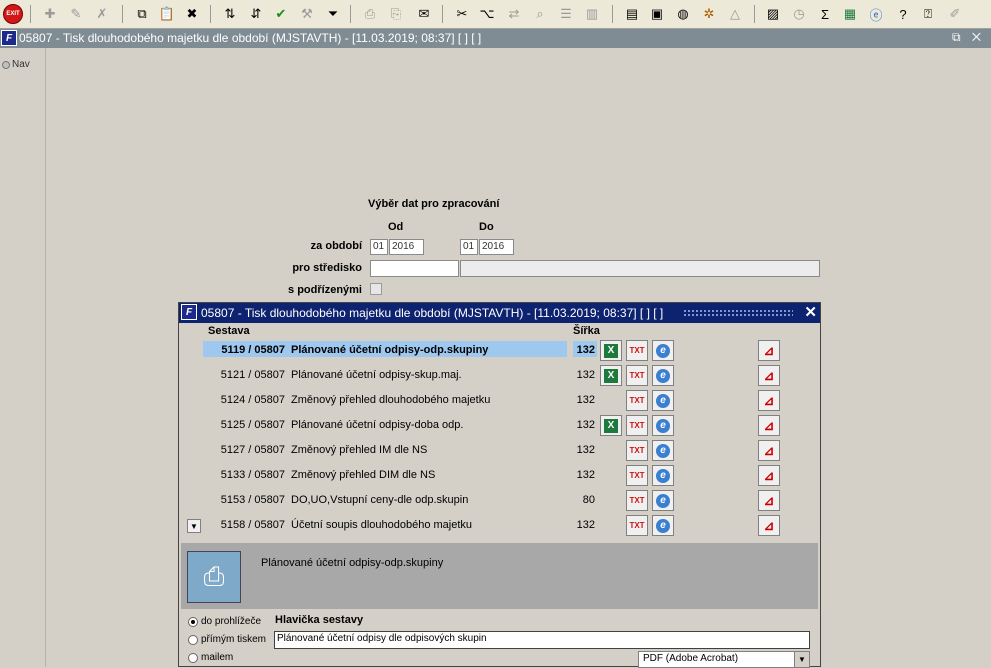  I want to click on report-code: 5133 / 05807, so click(252, 475).